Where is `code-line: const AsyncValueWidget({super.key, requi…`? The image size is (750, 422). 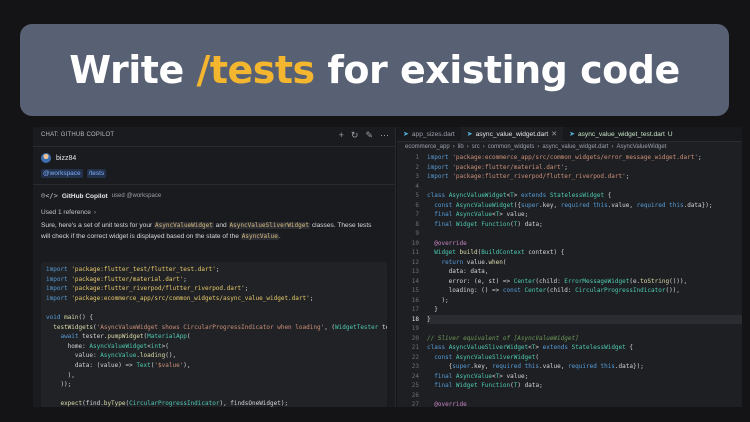 code-line: const AsyncValueWidget({super.key, requi… is located at coordinates (573, 205).